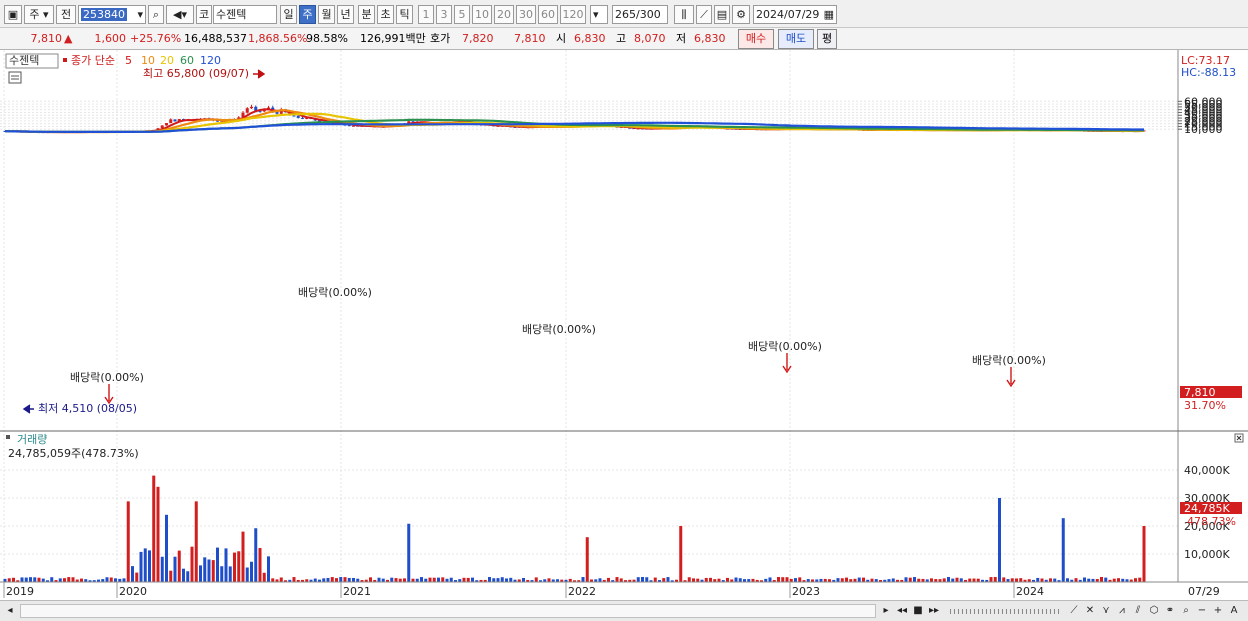 Image resolution: width=1248 pixels, height=621 pixels. What do you see at coordinates (366, 14) in the screenshot?
I see `period-minute: 분` at bounding box center [366, 14].